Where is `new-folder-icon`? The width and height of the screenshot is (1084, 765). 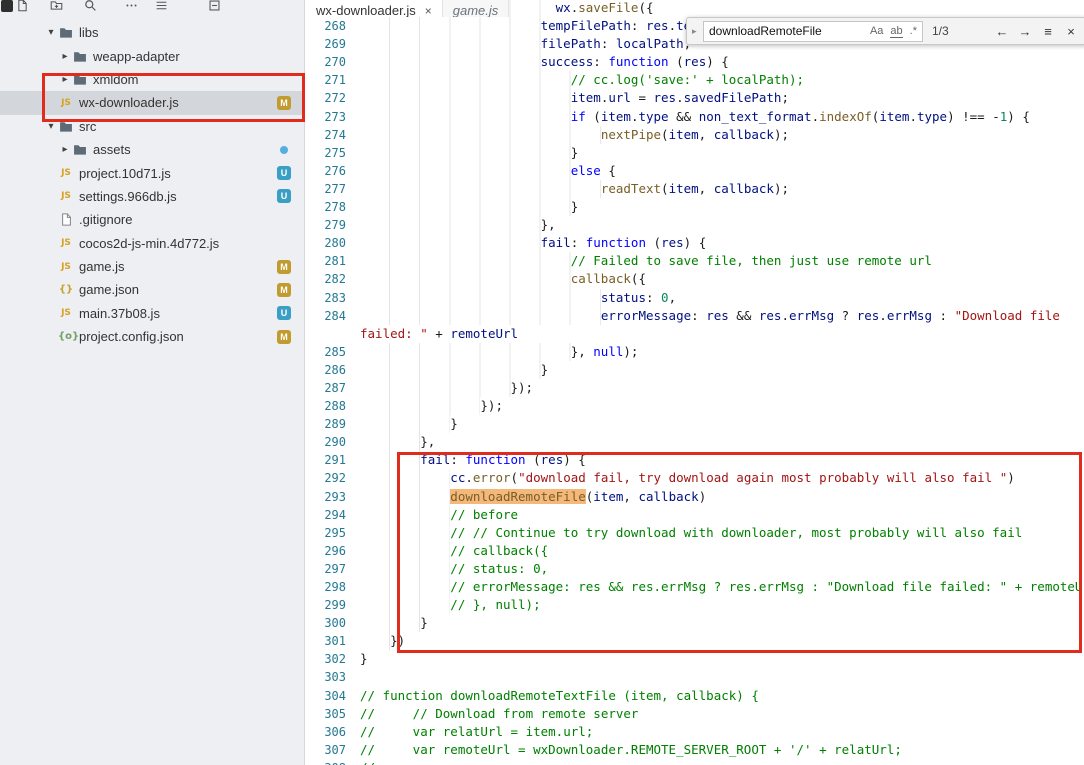 new-folder-icon is located at coordinates (56, 6).